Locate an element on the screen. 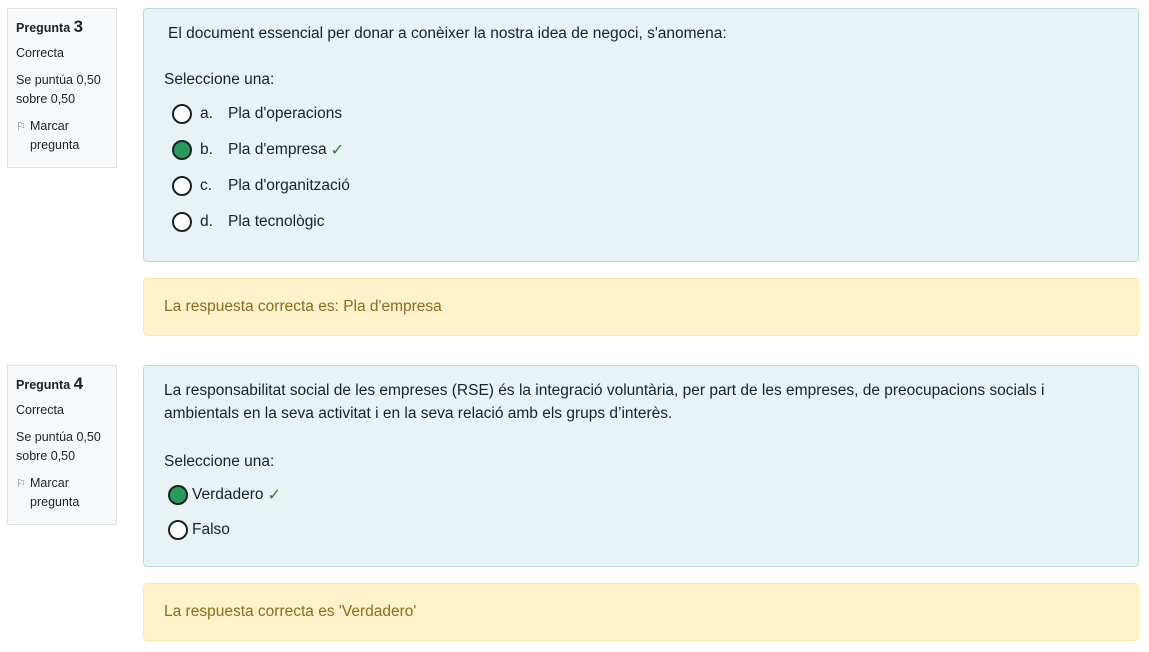 The height and width of the screenshot is (652, 1149). correct-answer-text: La respuesta correcta es 'Verdadero' is located at coordinates (290, 611).